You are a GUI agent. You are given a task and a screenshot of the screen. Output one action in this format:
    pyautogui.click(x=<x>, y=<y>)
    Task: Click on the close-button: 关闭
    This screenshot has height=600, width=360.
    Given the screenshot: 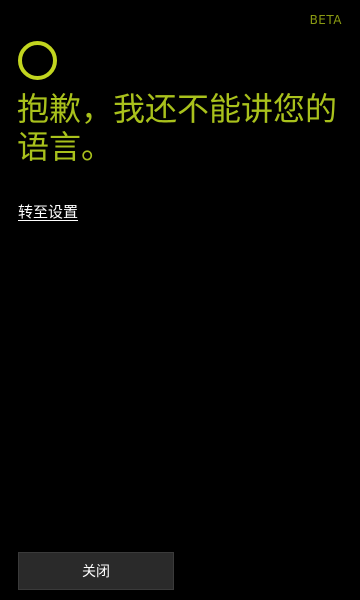 What is the action you would take?
    pyautogui.click(x=96, y=571)
    